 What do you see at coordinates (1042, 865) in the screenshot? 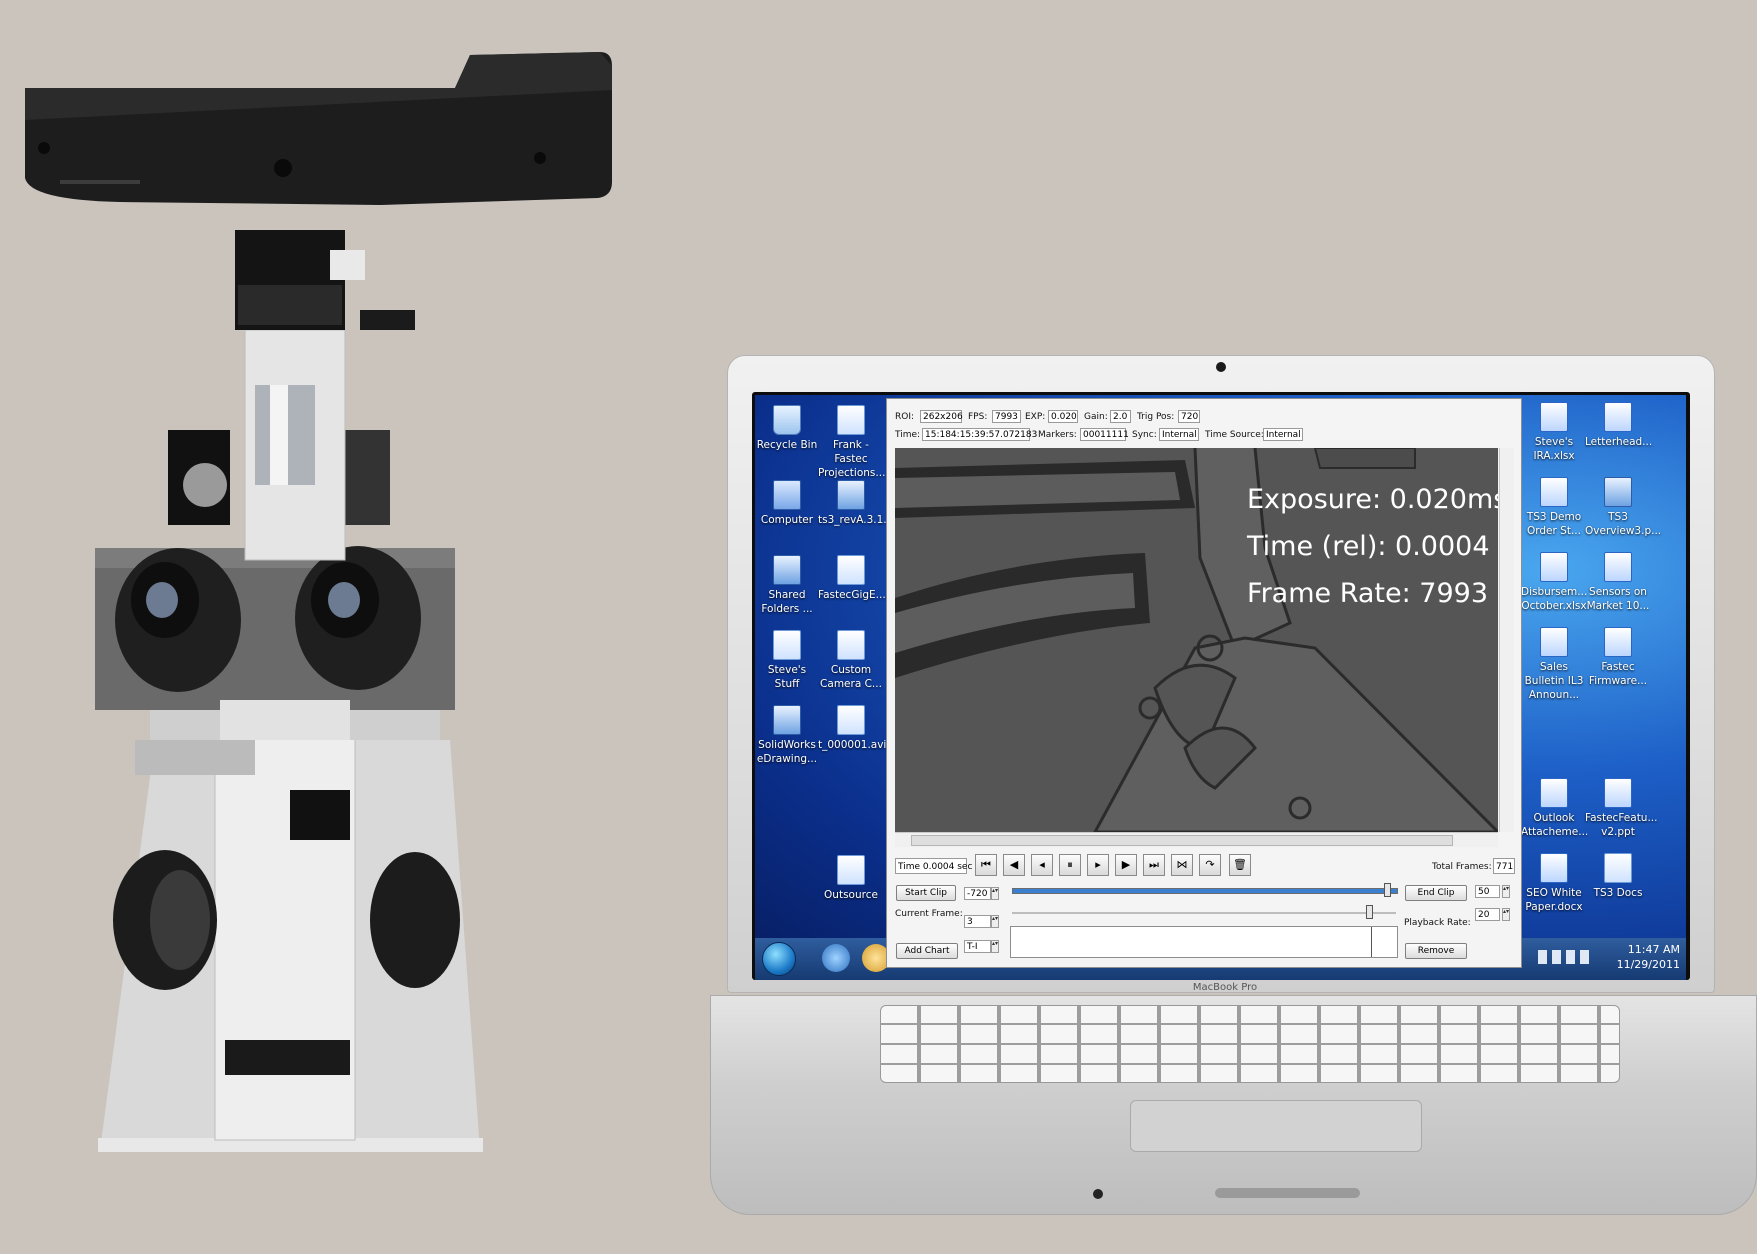
I see `play-reverse-icon: ◂` at bounding box center [1042, 865].